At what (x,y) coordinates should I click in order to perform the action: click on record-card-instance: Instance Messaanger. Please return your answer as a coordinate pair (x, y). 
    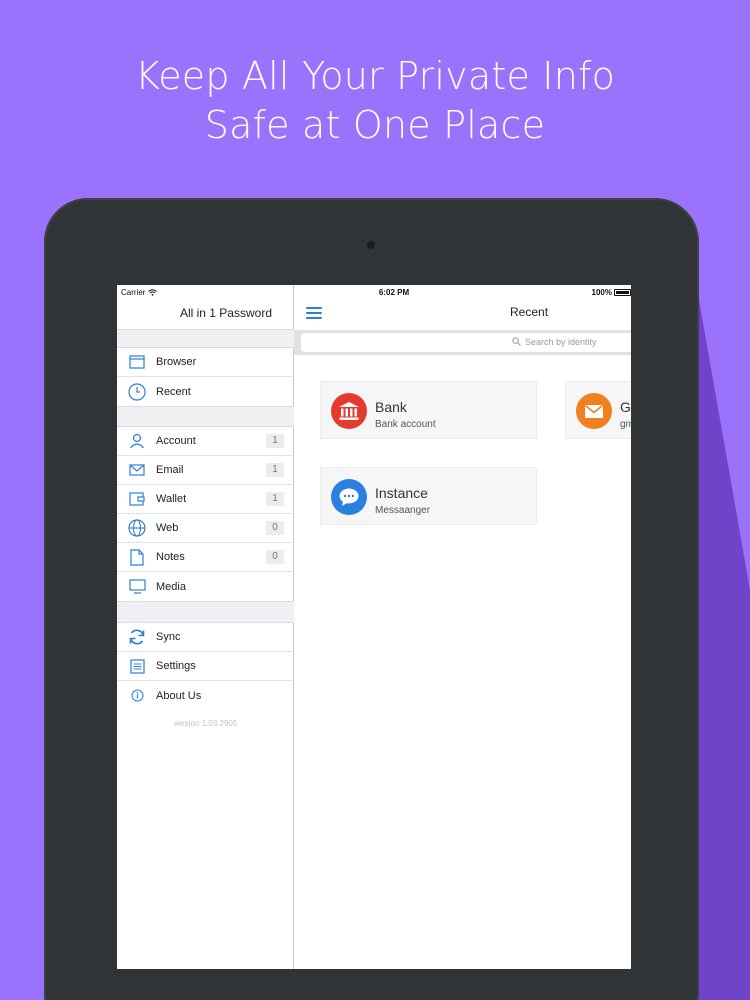
    Looking at the image, I should click on (428, 496).